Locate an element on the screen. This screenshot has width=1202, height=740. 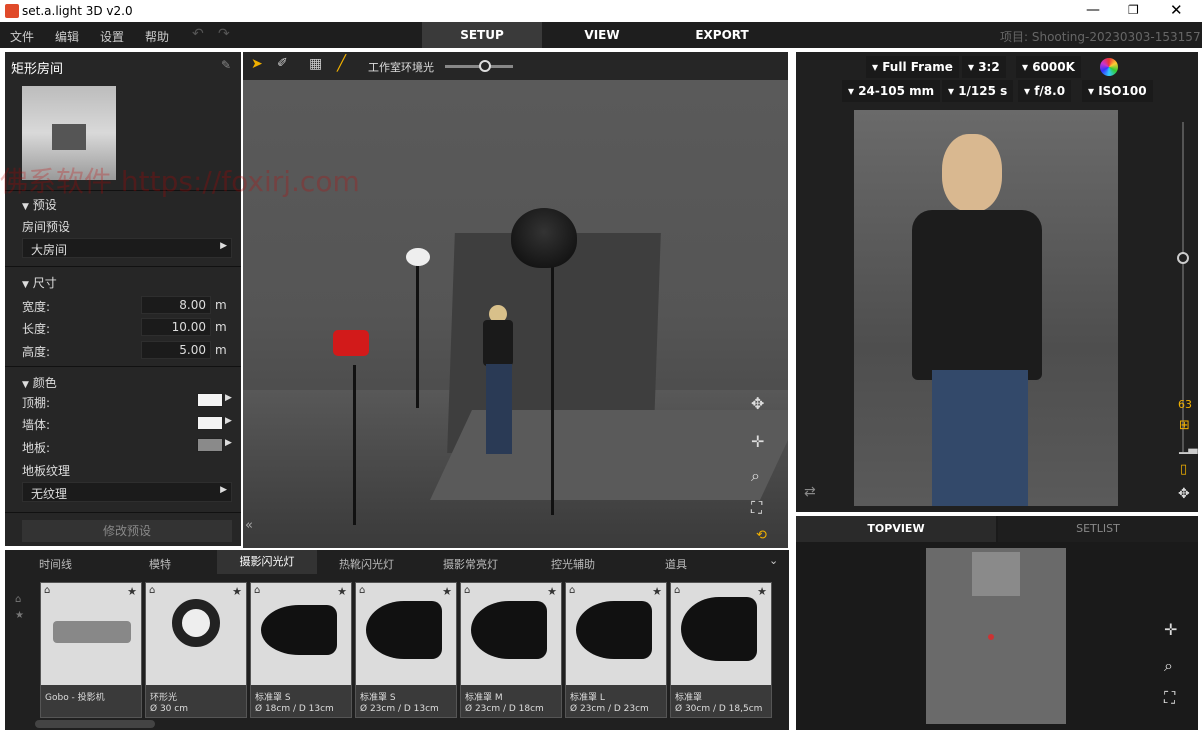
card-reflector-s-23: ⌂ ★ 标准罩 S Ø 23cm / D 13cm is located at coordinates (406, 650).